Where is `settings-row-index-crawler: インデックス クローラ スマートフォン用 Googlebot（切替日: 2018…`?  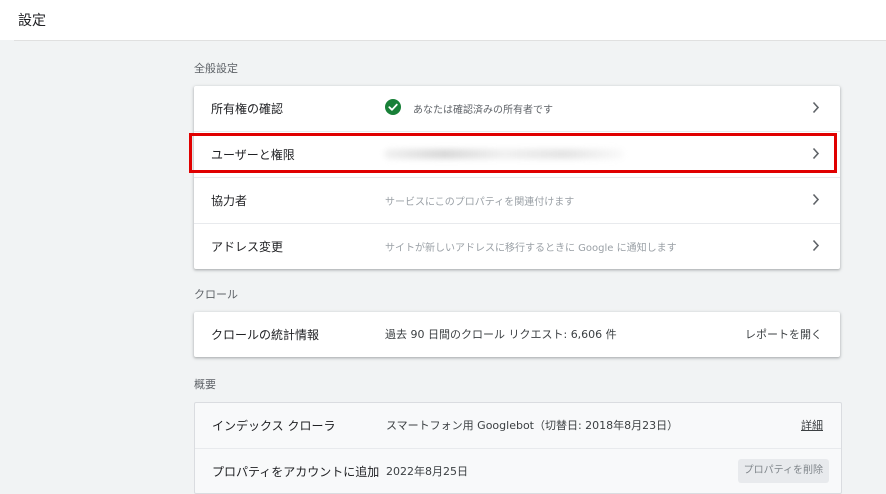
settings-row-index-crawler: インデックス クローラ スマートフォン用 Googlebot（切替日: 2018… is located at coordinates (518, 426).